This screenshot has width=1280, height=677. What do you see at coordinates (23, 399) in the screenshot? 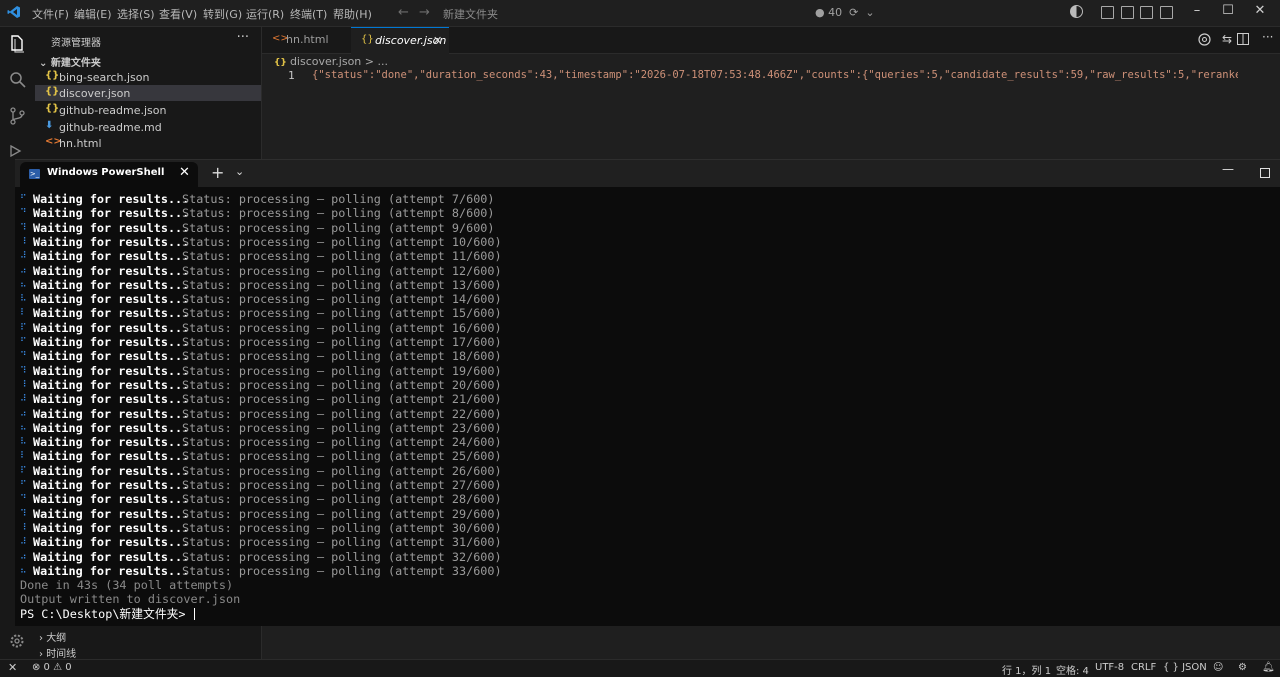
I see `spinner-icon: ⠼` at bounding box center [23, 399].